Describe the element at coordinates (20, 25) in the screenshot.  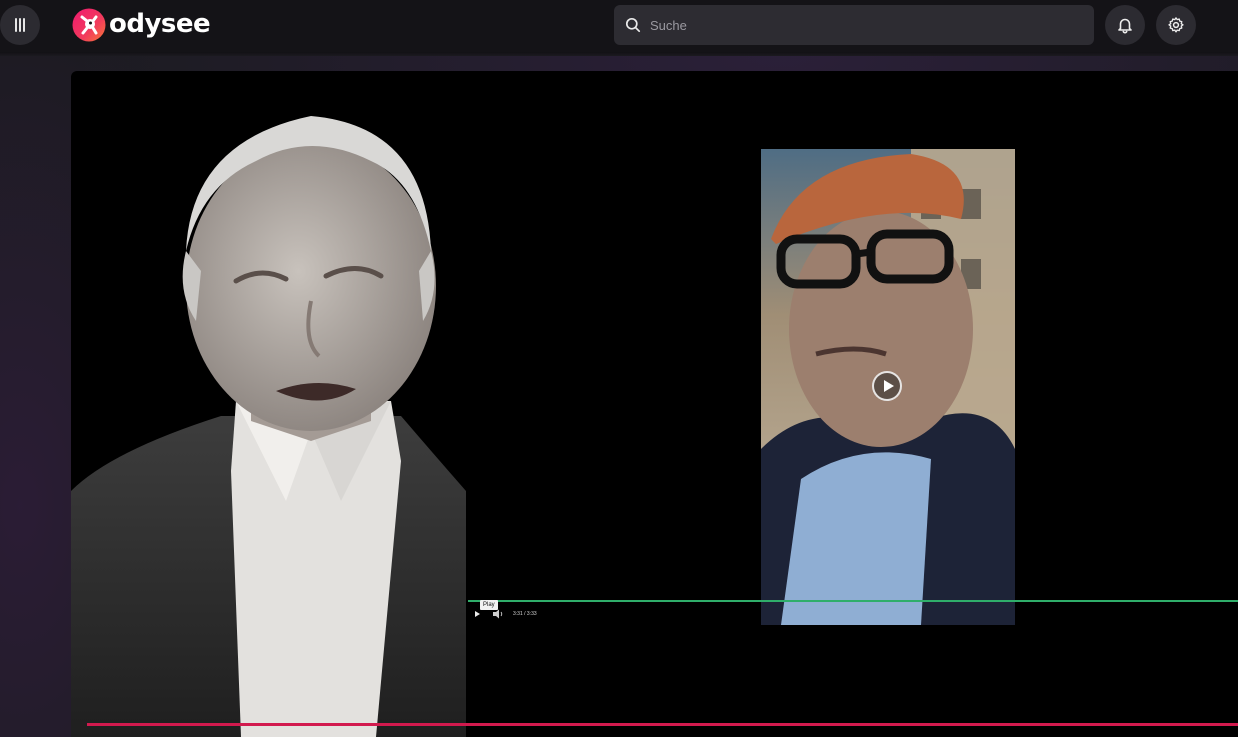
I see `menu-button` at that location.